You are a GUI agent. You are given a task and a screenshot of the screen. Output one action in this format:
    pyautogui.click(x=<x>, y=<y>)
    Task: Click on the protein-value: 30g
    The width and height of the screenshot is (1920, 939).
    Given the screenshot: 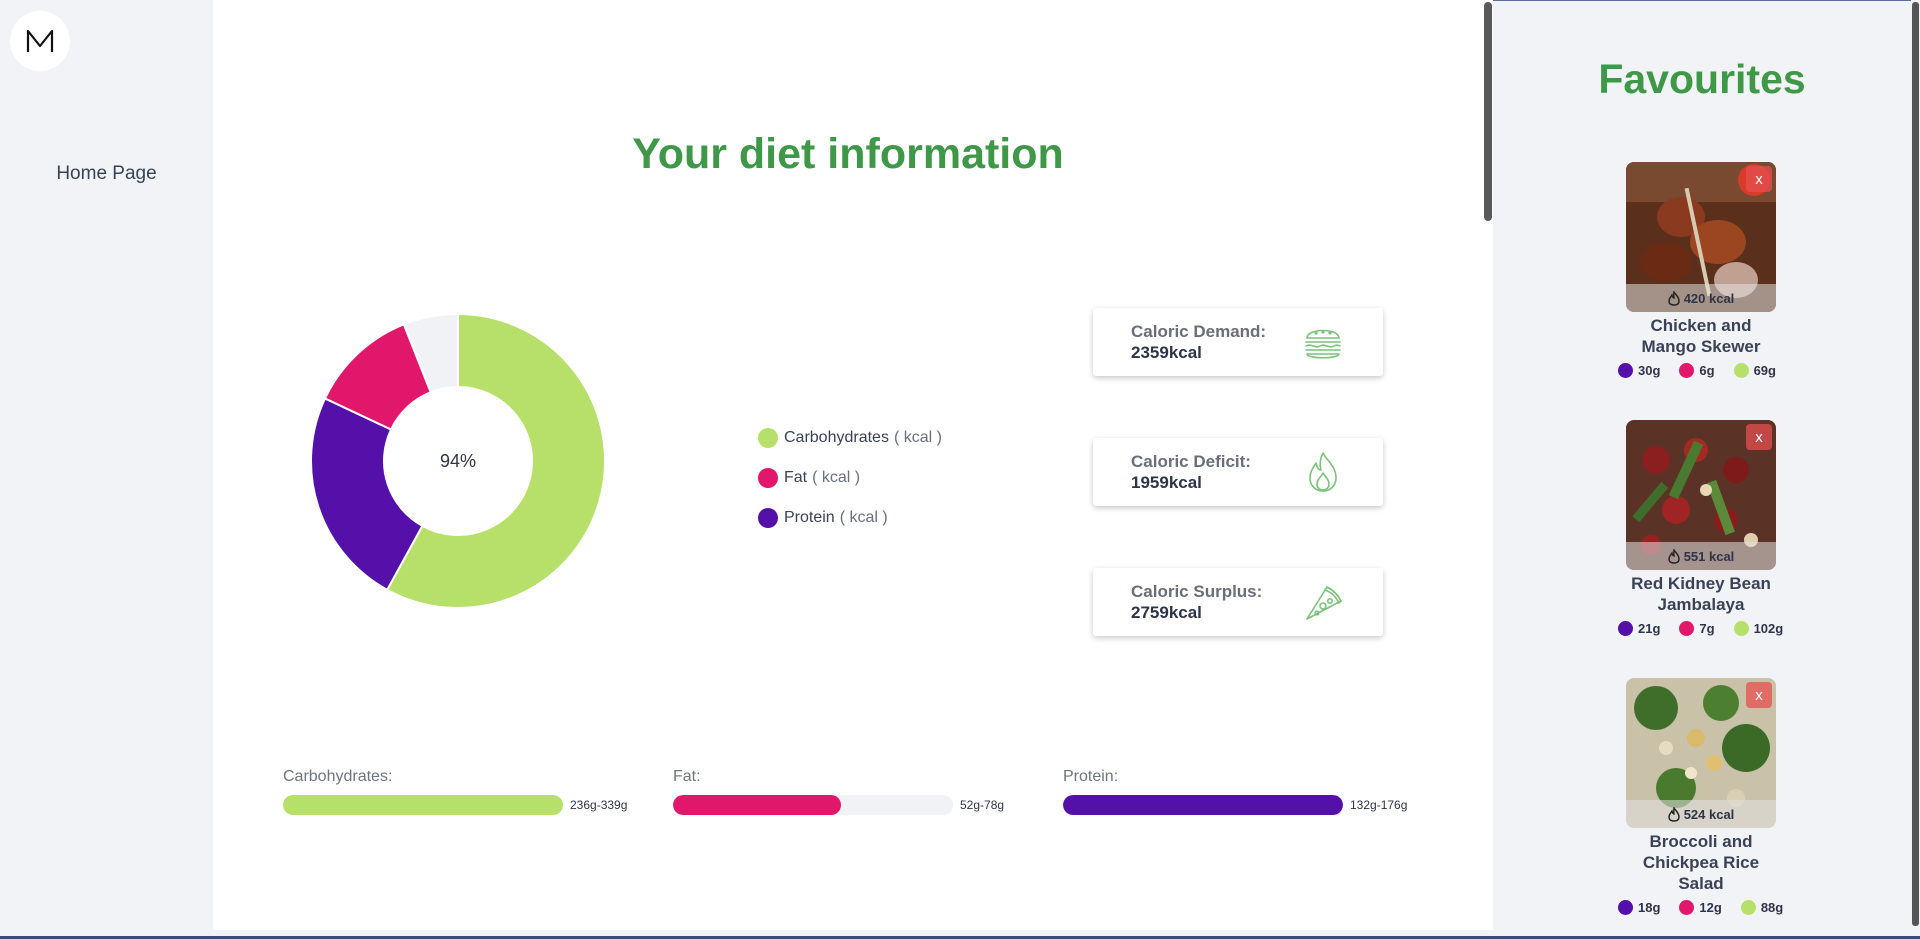 What is the action you would take?
    pyautogui.click(x=1649, y=370)
    